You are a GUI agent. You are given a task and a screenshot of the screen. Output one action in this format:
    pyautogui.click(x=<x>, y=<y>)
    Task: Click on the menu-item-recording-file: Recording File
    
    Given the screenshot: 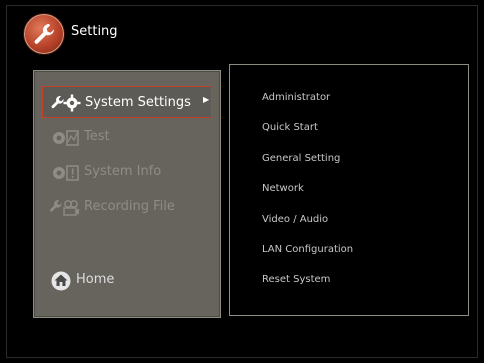 What is the action you would take?
    pyautogui.click(x=127, y=207)
    